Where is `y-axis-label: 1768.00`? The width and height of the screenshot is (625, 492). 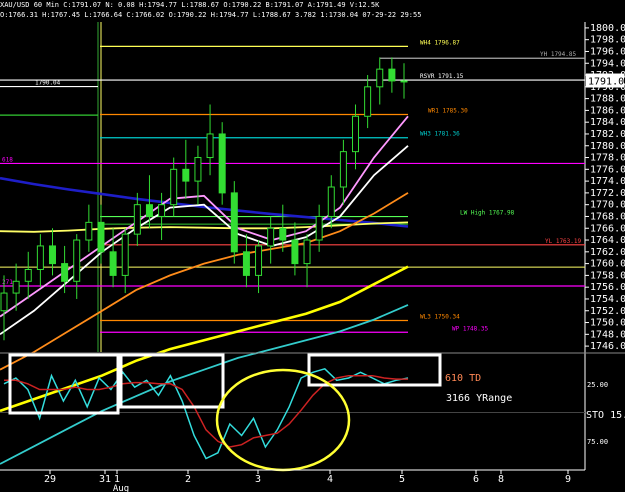 y-axis-label: 1768.00 is located at coordinates (607, 216).